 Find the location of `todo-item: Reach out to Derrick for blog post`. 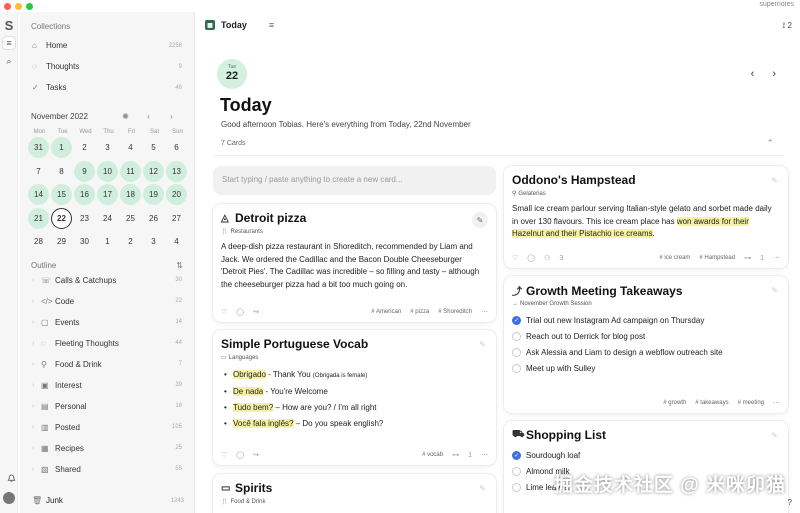

todo-item: Reach out to Derrick for blog post is located at coordinates (646, 336).